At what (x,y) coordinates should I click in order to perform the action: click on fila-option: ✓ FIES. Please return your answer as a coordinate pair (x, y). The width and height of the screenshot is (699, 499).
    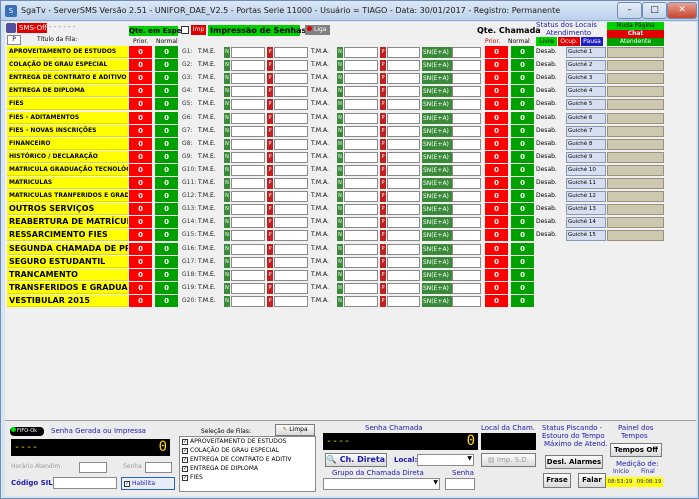
    Looking at the image, I should click on (247, 477).